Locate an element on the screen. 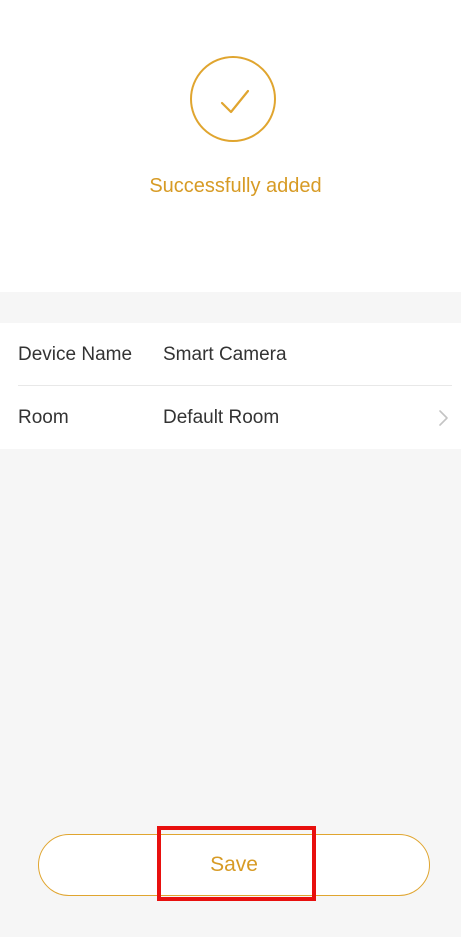  device-name-row: Device Name Smart Camera is located at coordinates (230, 354).